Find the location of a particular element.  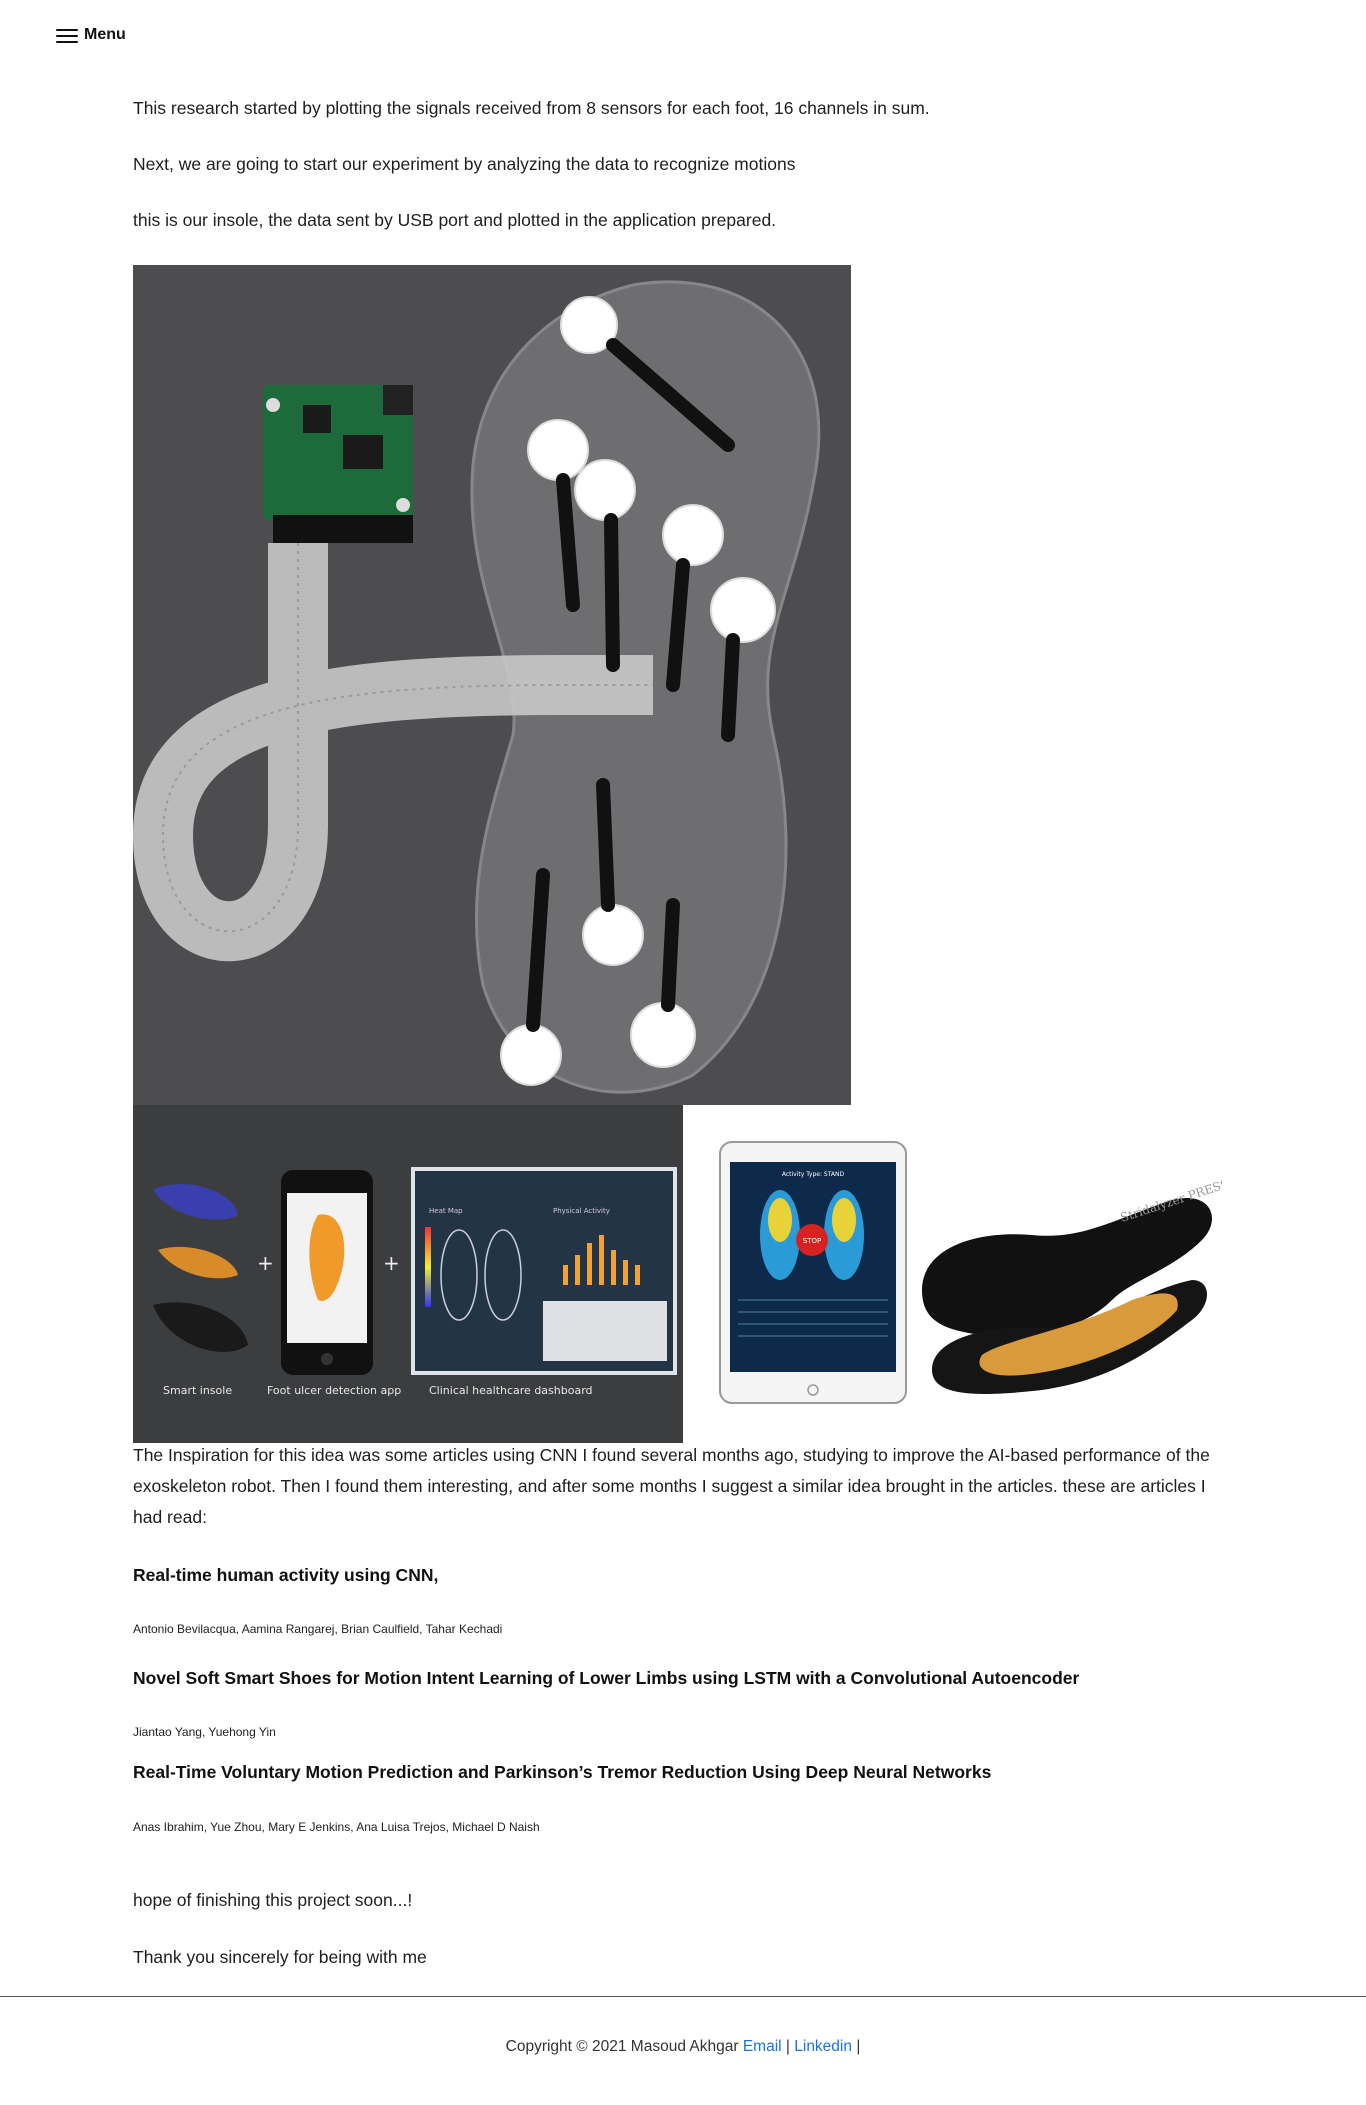

tablet-photo: Activity Type: STAND STOP is located at coordinates (813, 1272).